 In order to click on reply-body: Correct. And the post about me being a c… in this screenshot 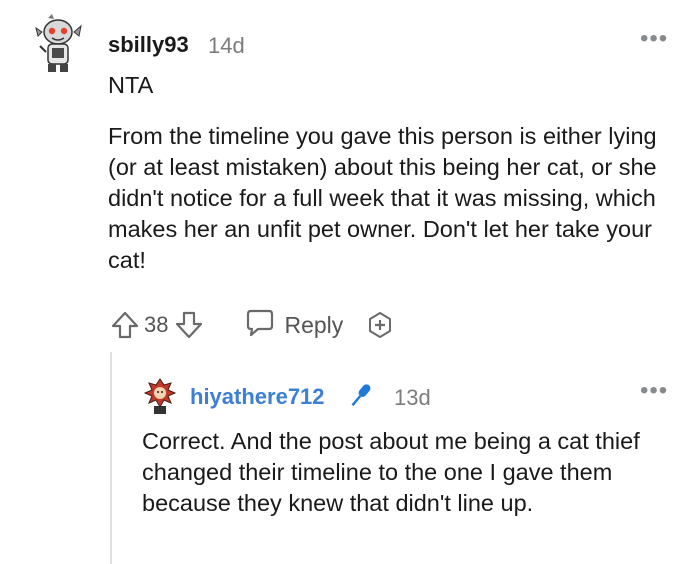, I will do `click(391, 472)`.